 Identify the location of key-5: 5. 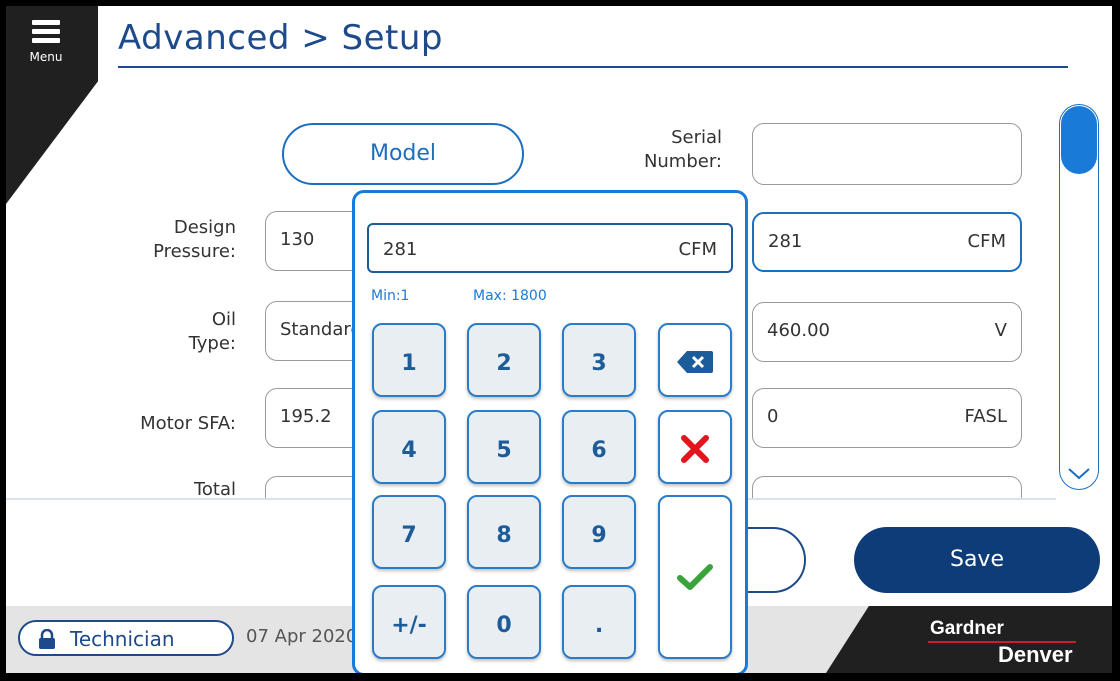
(504, 447).